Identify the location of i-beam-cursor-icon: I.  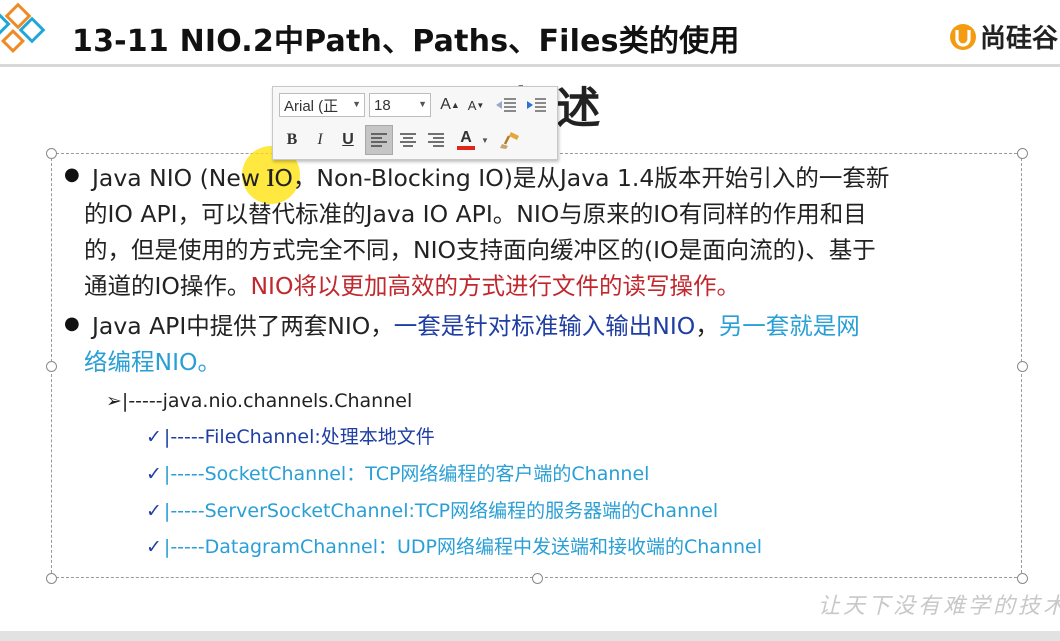
(270, 179).